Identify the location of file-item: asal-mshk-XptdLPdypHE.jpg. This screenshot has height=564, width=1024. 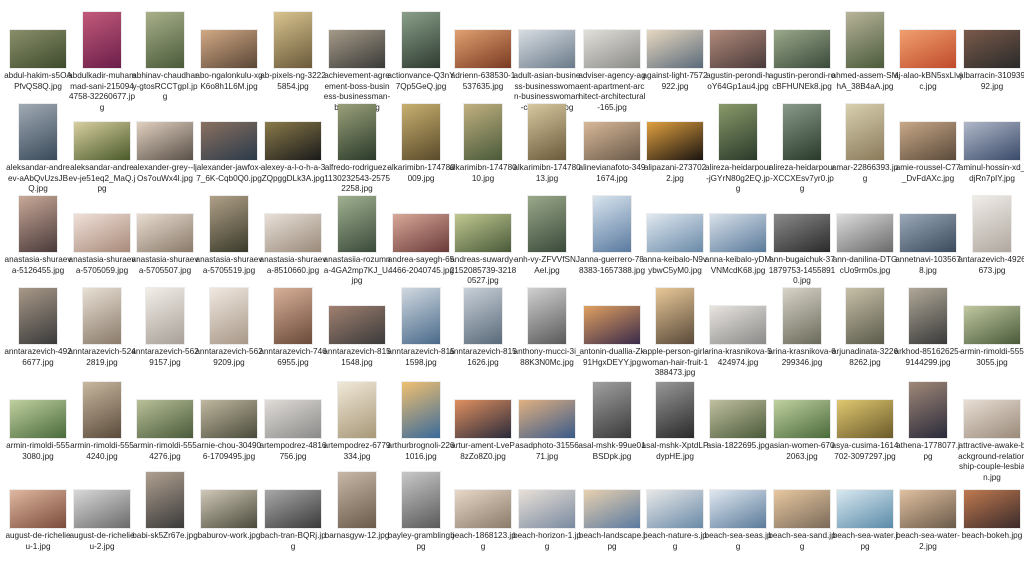
(675, 424).